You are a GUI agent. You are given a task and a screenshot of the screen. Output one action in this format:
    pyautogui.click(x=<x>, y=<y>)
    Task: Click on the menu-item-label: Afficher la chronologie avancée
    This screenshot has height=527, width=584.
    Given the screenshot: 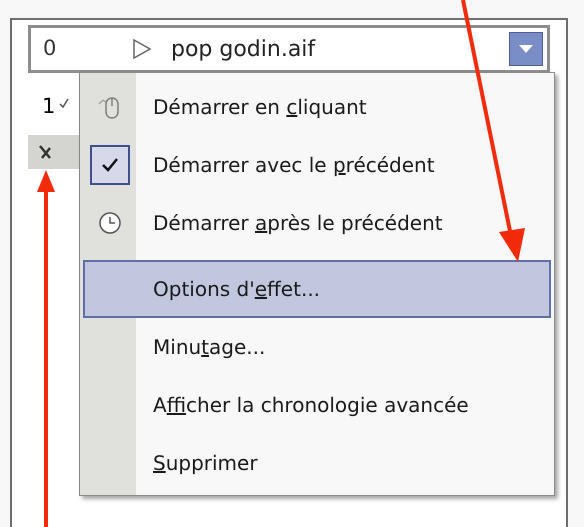 What is the action you would take?
    pyautogui.click(x=311, y=405)
    